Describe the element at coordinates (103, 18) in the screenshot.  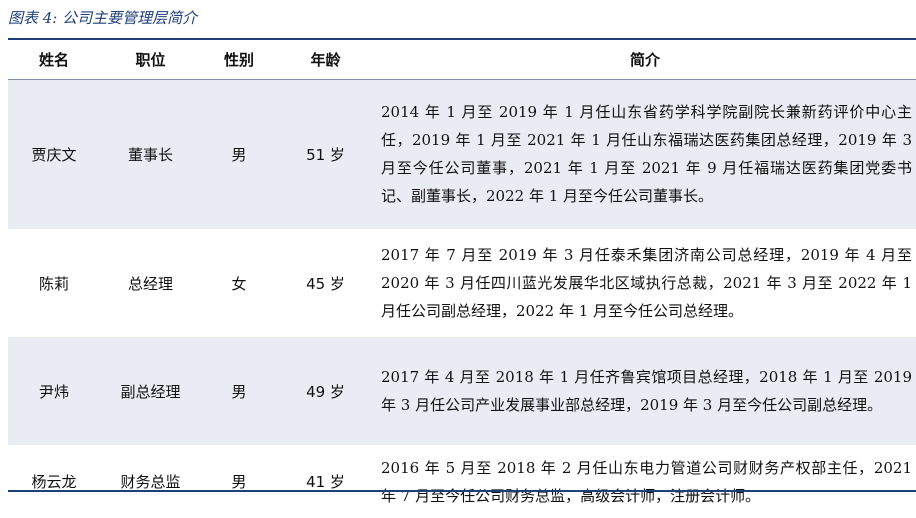
I see `table-caption: 图表 4: 公司主要管理层简介` at that location.